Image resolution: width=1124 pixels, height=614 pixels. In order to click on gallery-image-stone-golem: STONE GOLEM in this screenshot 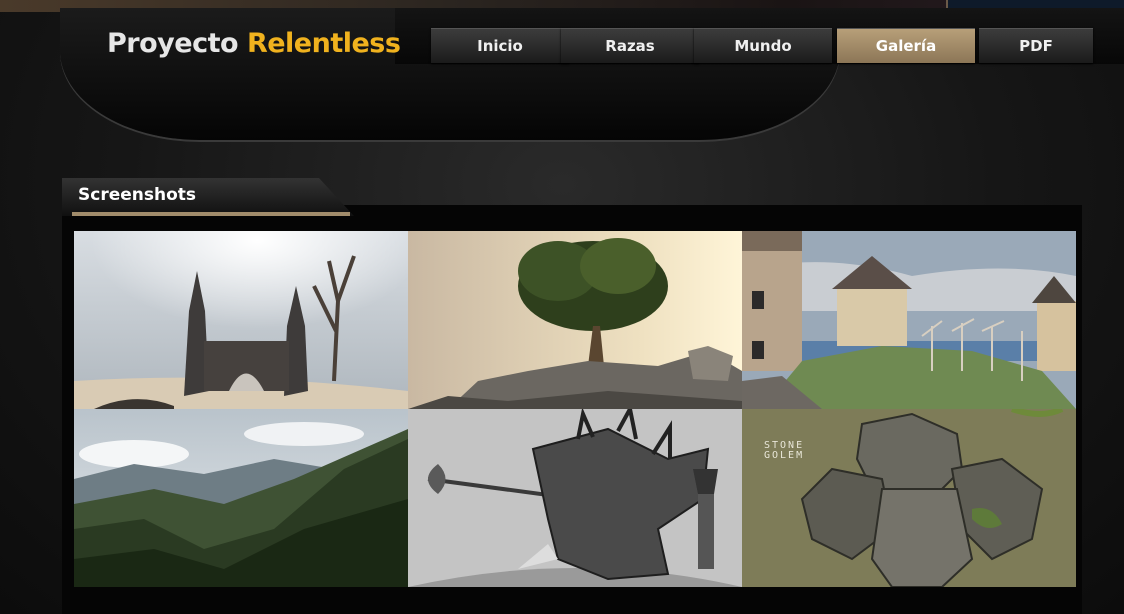, I will do `click(909, 498)`.